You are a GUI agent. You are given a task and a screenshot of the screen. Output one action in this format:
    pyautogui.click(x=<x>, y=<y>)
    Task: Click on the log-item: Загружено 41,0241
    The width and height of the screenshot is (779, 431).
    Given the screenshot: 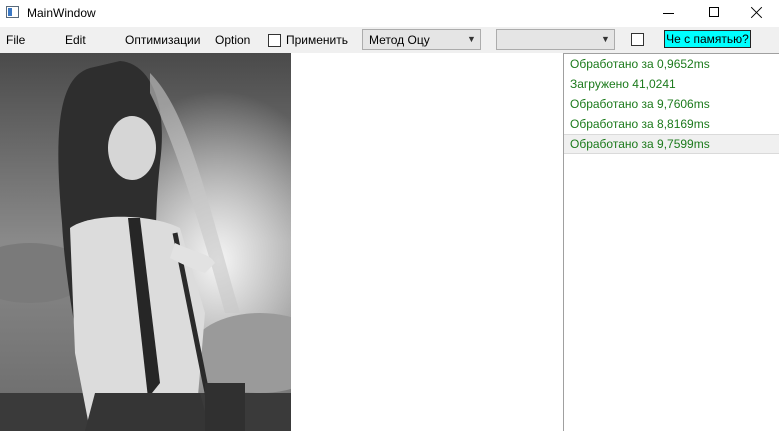 What is the action you would take?
    pyautogui.click(x=671, y=84)
    